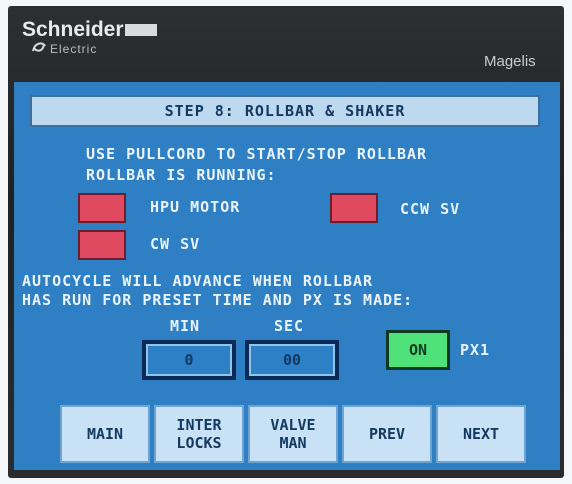 This screenshot has height=484, width=572. What do you see at coordinates (387, 434) in the screenshot?
I see `prev-button: PREV` at bounding box center [387, 434].